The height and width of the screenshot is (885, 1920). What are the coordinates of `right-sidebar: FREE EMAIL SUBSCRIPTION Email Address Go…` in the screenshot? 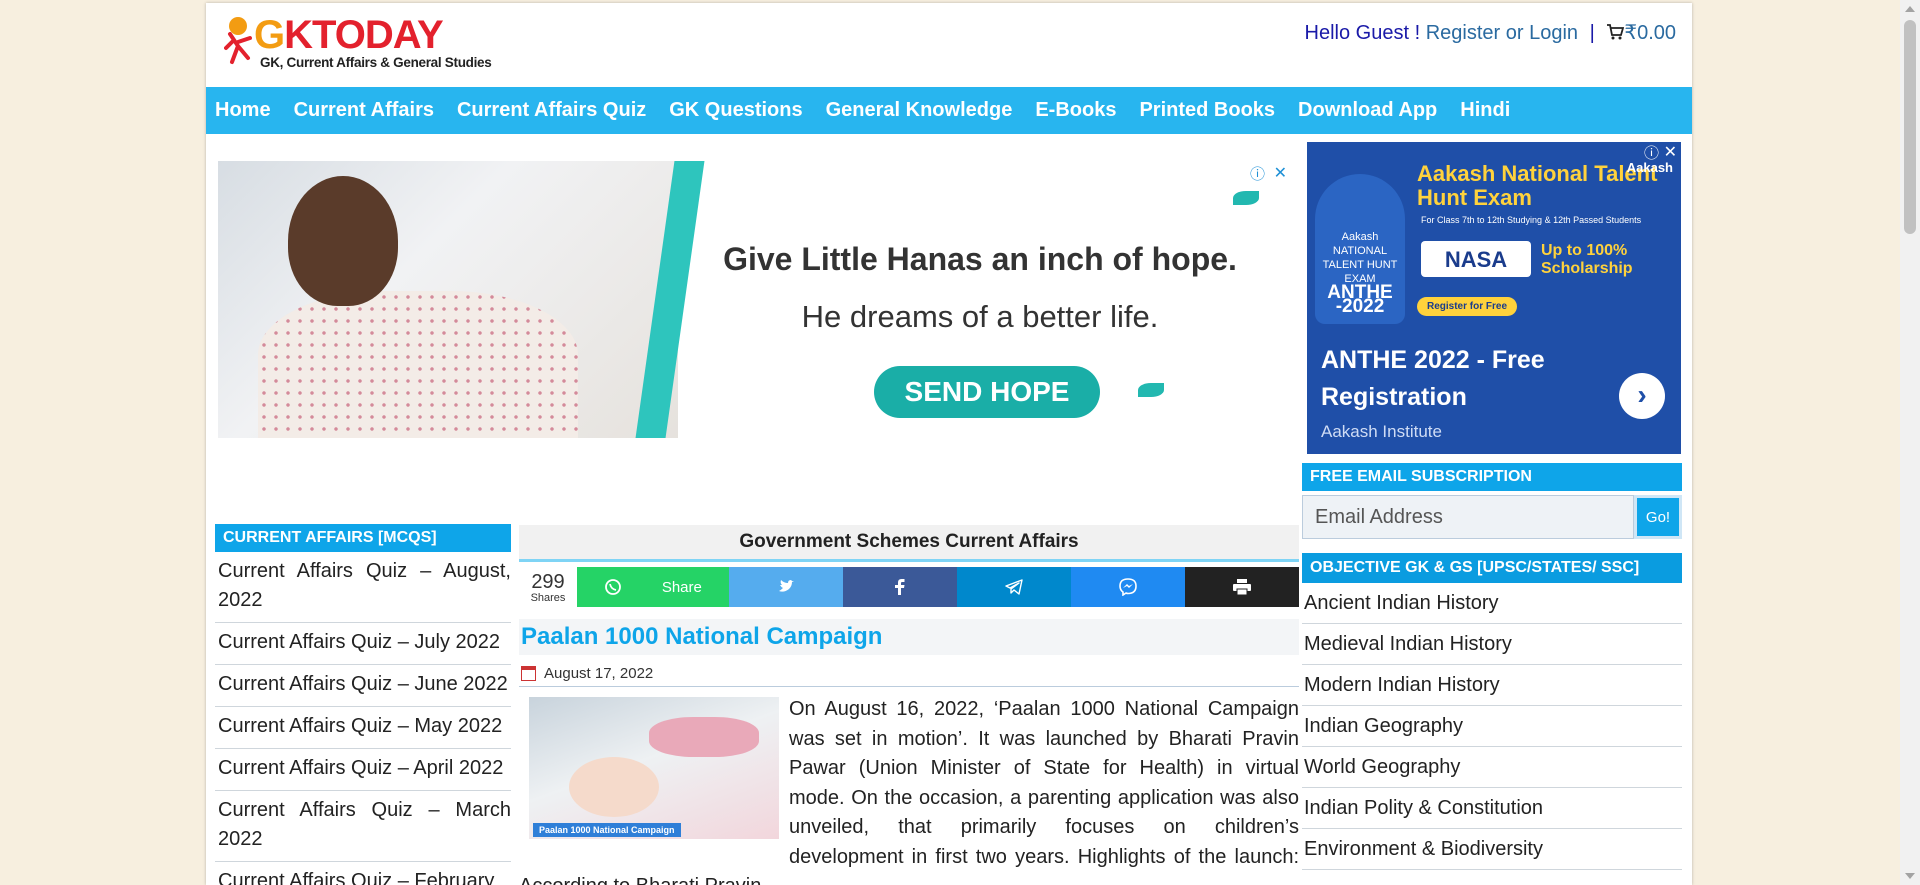 It's located at (1492, 666).